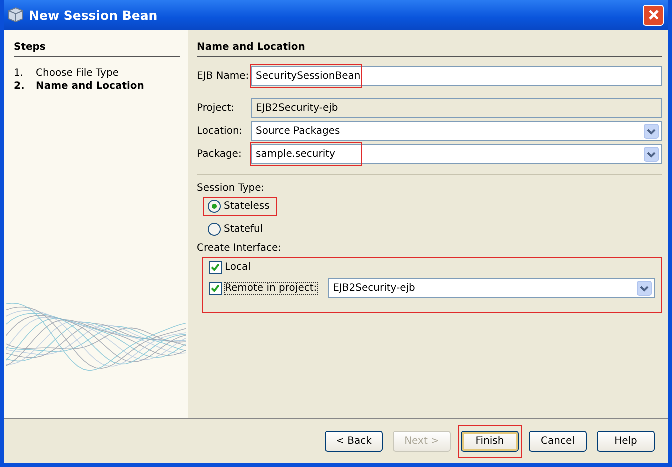 The image size is (672, 467). I want to click on cube-icon, so click(16, 15).